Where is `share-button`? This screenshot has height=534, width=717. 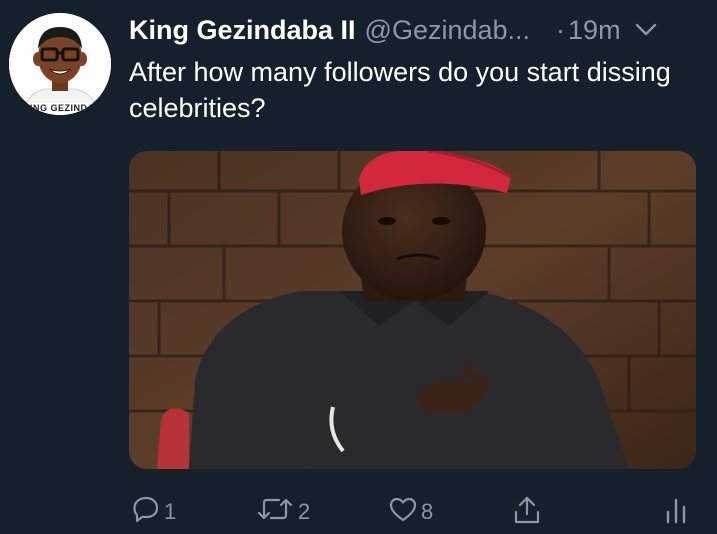 share-button is located at coordinates (527, 512).